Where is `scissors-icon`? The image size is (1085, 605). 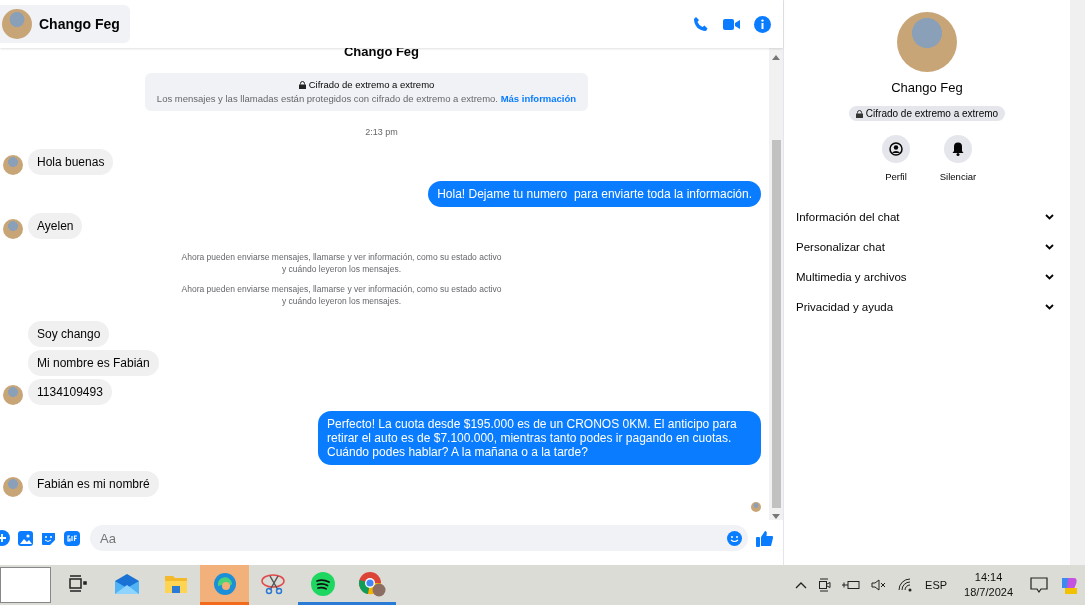
scissors-icon is located at coordinates (273, 583).